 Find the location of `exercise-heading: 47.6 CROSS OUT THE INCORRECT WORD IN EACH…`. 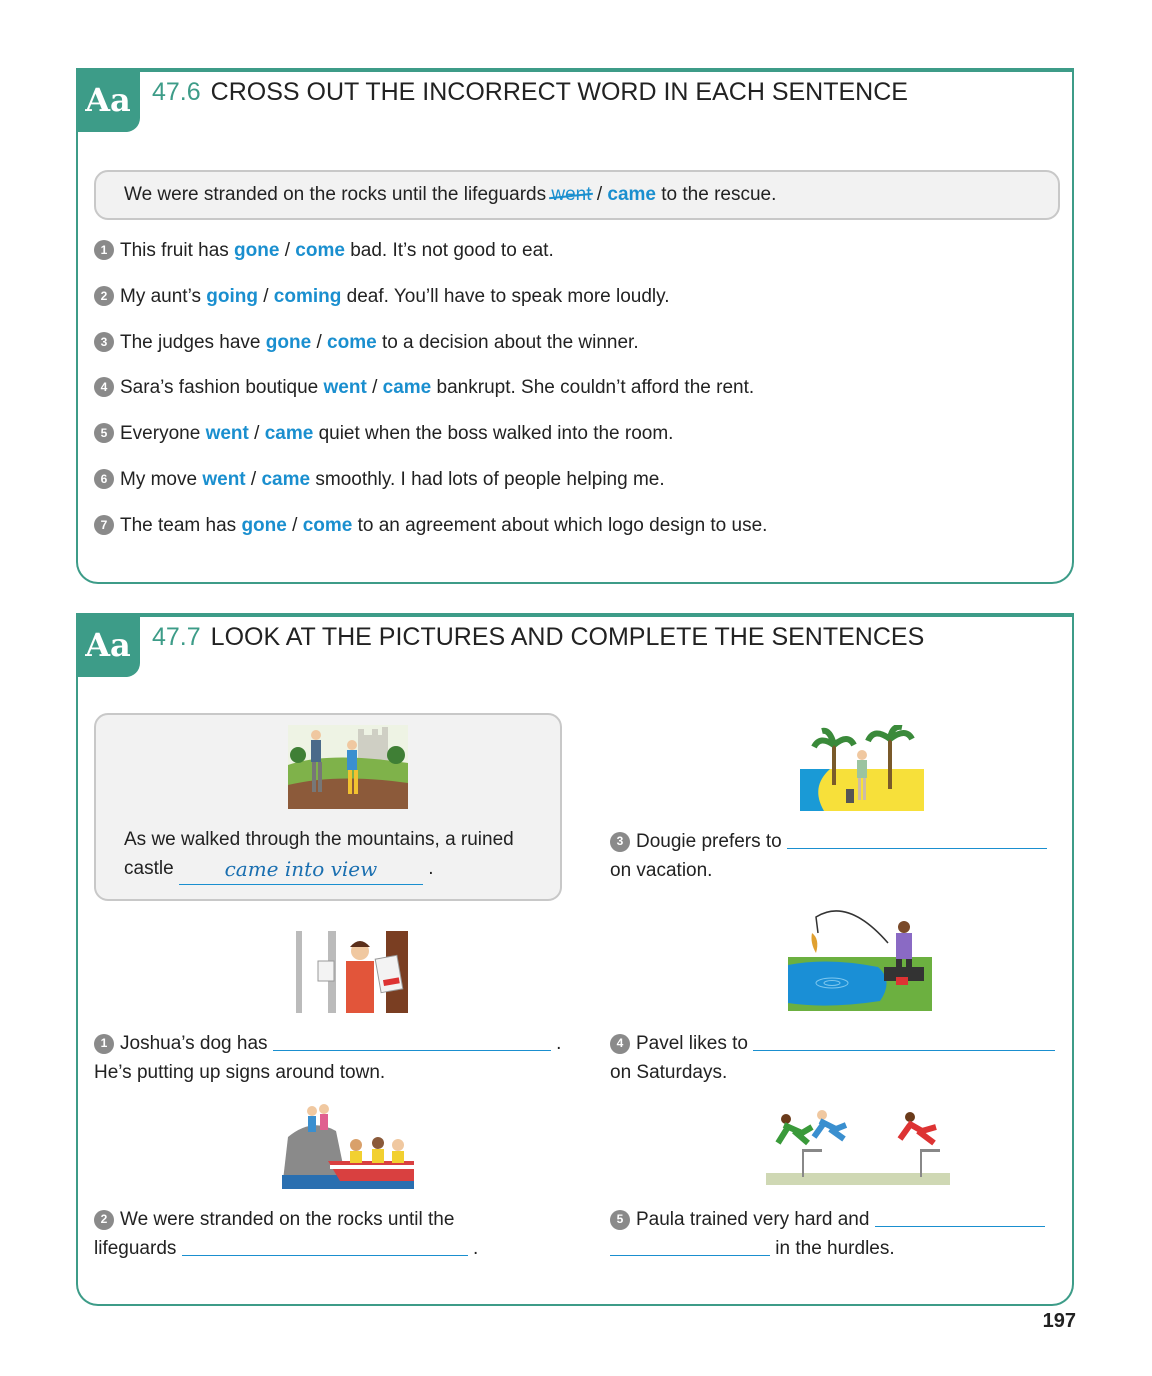

exercise-heading: 47.6 CROSS OUT THE INCORRECT WORD IN EACH… is located at coordinates (530, 92).